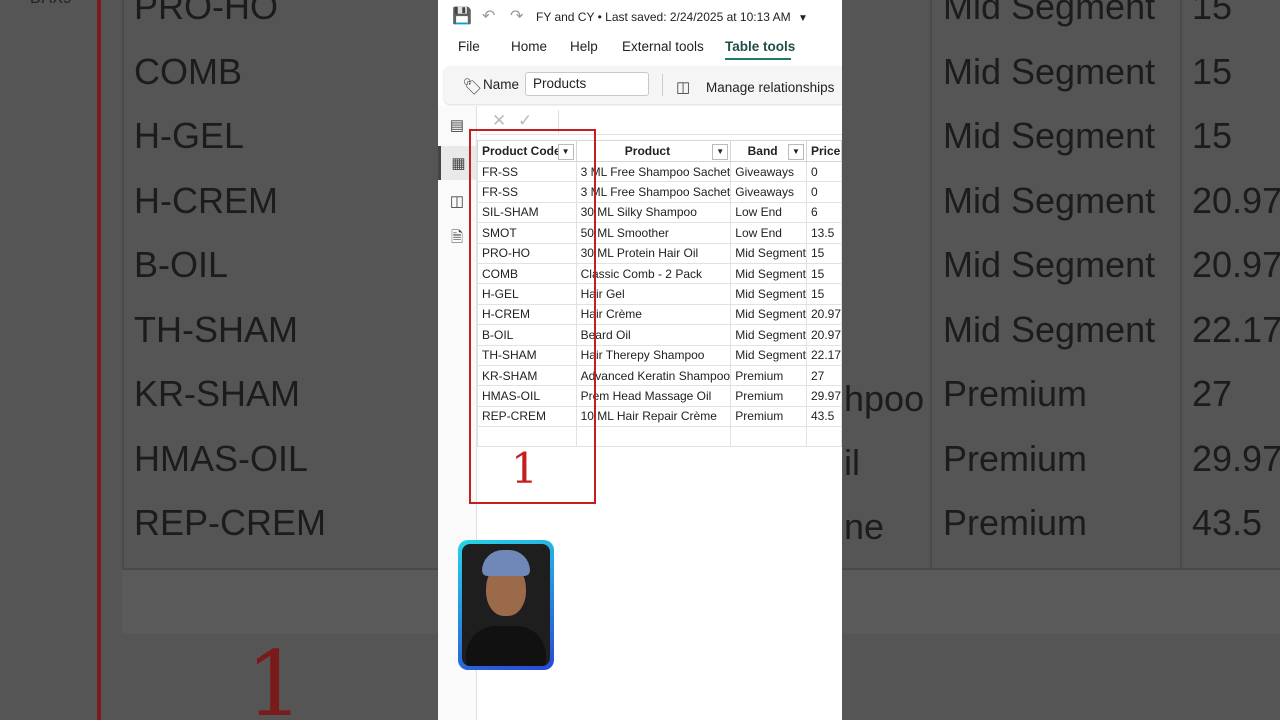 This screenshot has width=1280, height=720. What do you see at coordinates (653, 335) in the screenshot?
I see `cell-product: Beard Oil` at bounding box center [653, 335].